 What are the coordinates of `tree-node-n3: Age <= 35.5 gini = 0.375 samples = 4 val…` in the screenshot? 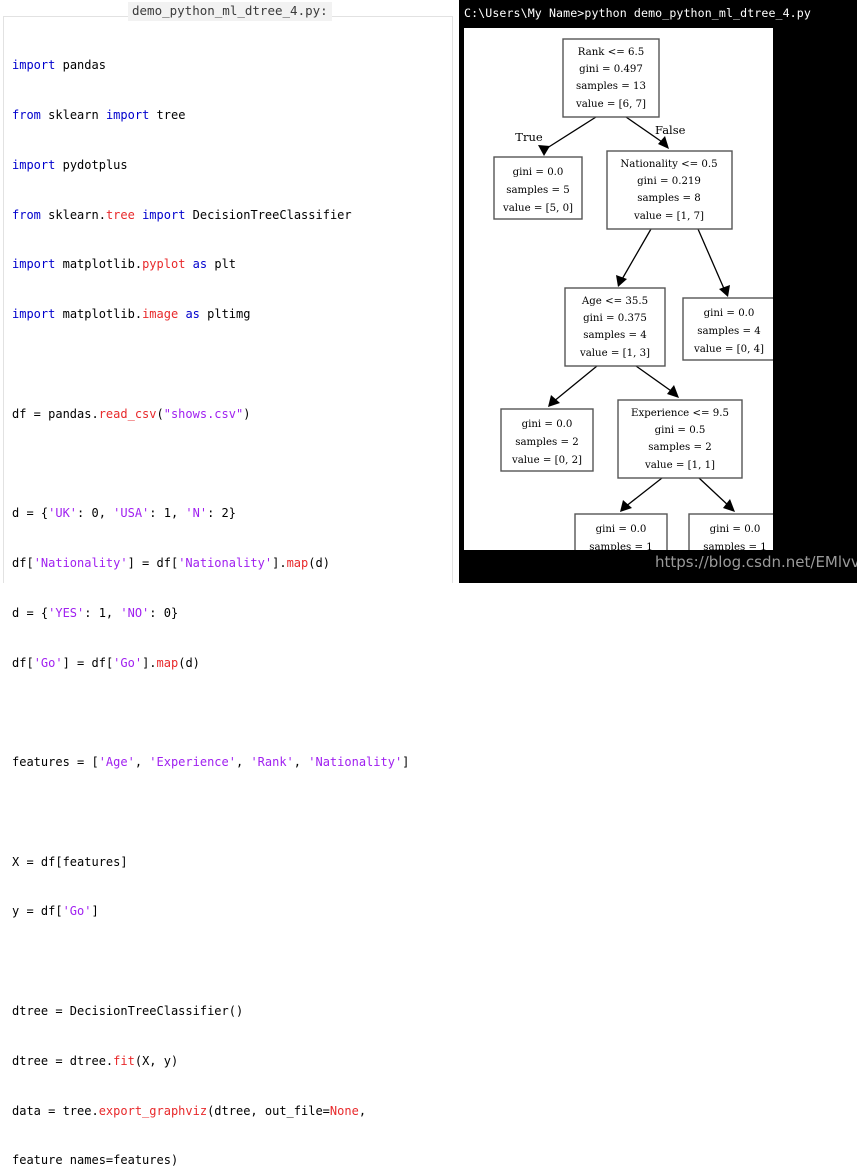 It's located at (615, 327).